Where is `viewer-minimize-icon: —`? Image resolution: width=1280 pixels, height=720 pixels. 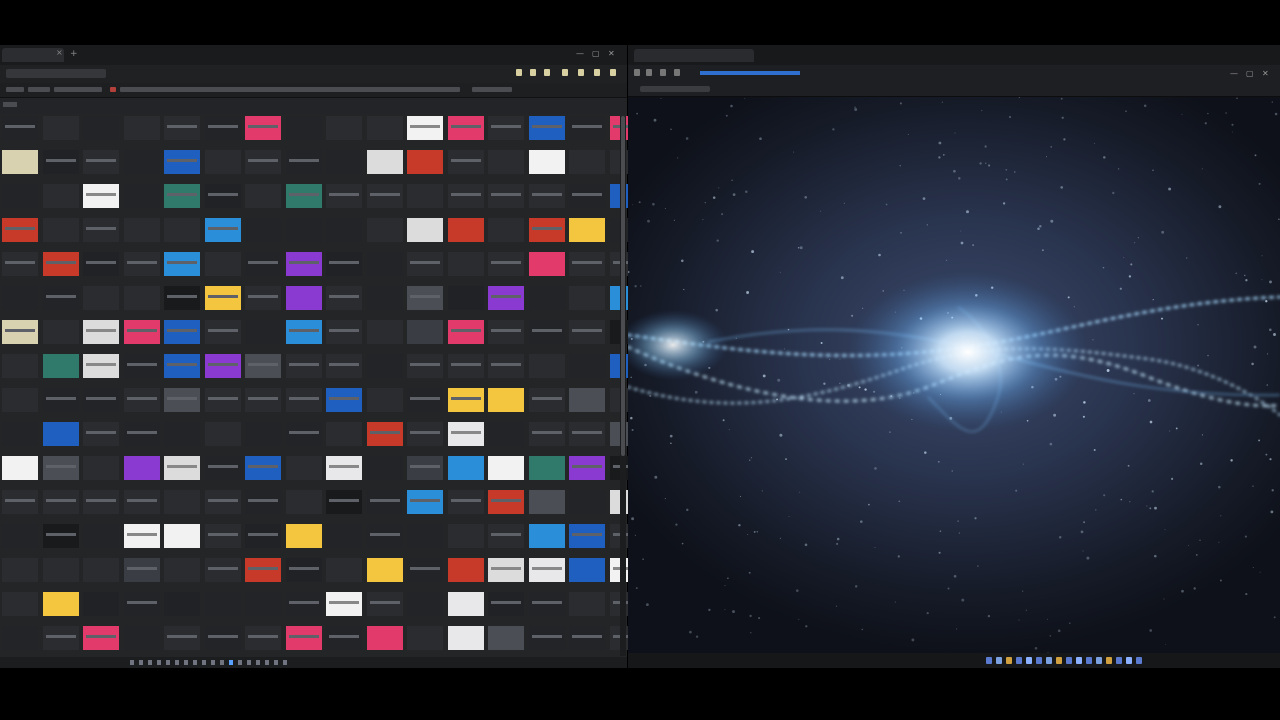 viewer-minimize-icon: — is located at coordinates (1234, 73).